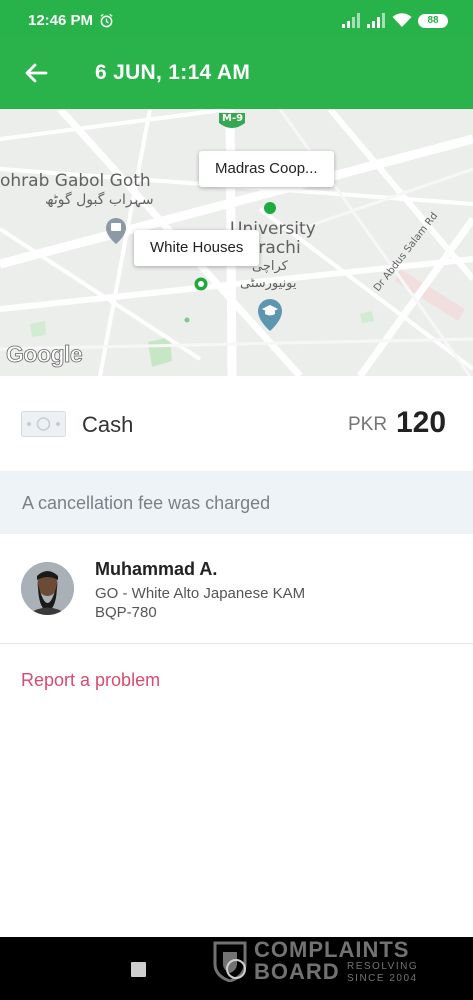 This screenshot has height=1000, width=473. I want to click on battery-indicator: 88, so click(433, 21).